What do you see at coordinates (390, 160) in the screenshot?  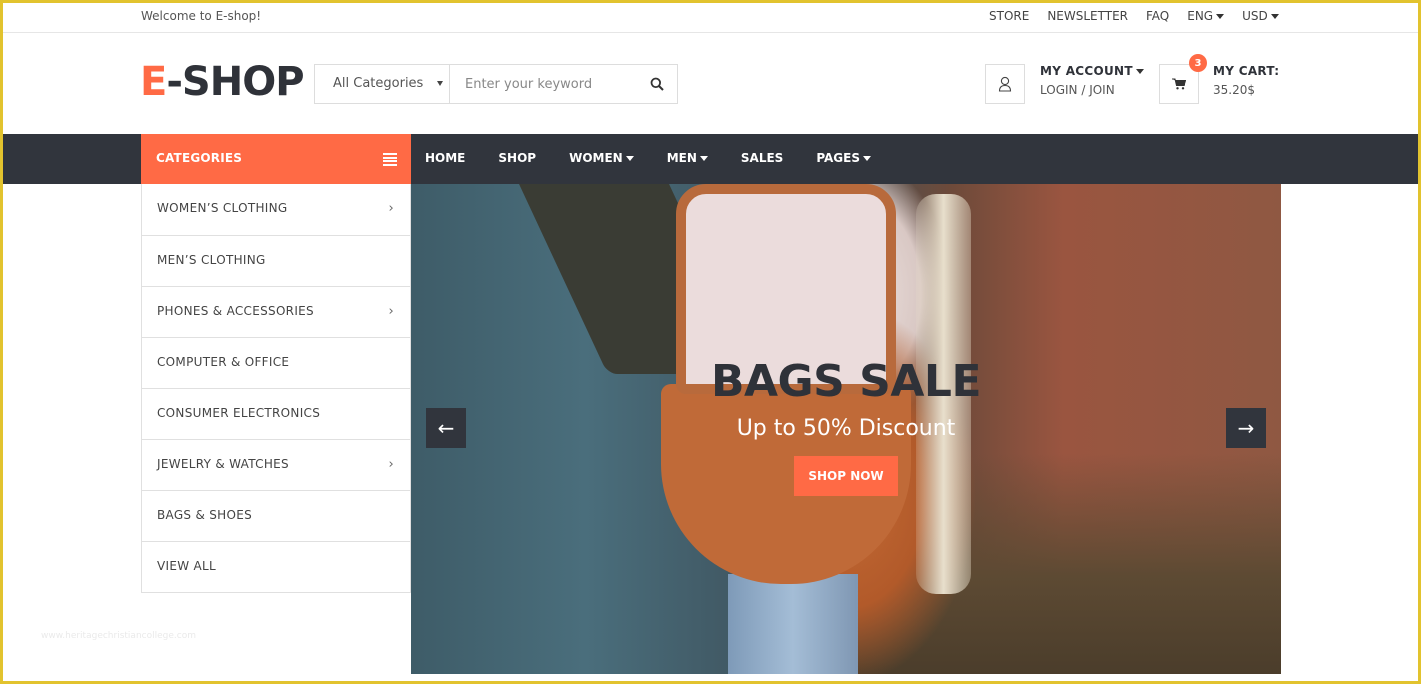 I see `menu-icon` at bounding box center [390, 160].